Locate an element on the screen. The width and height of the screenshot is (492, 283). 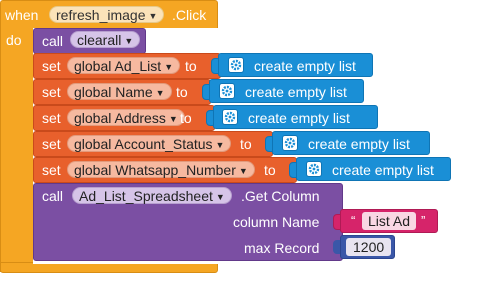
variable-dropdown: global Ad_List ▼ is located at coordinates (124, 65).